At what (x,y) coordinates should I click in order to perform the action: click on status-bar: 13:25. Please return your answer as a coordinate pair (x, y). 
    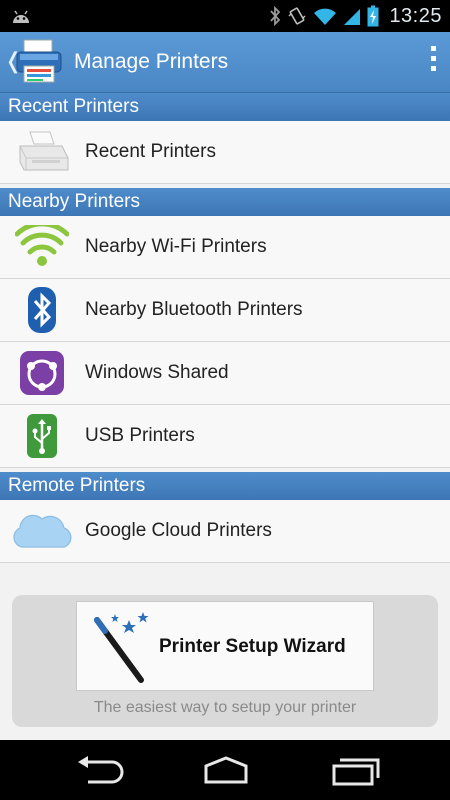
    Looking at the image, I should click on (225, 16).